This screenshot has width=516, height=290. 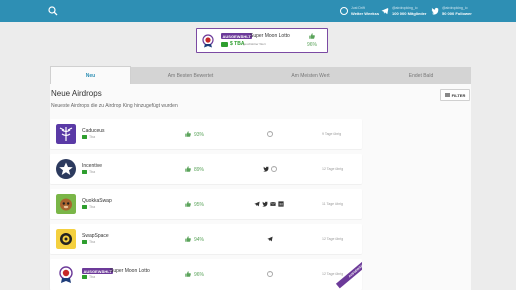 I want to click on airdrop-row: SwapSpace Tba 94% 12 Tage übrig, so click(x=206, y=239).